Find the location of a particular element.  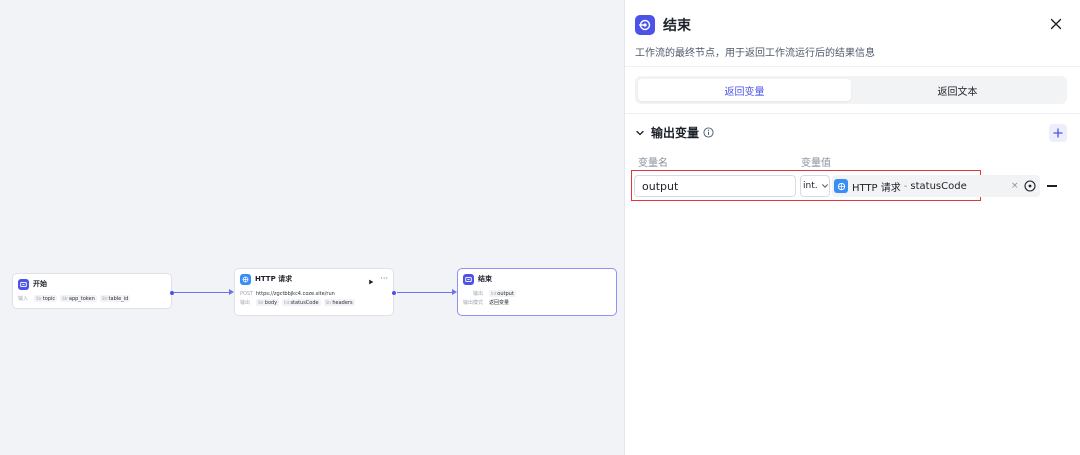

edge-http-end is located at coordinates (425, 292).